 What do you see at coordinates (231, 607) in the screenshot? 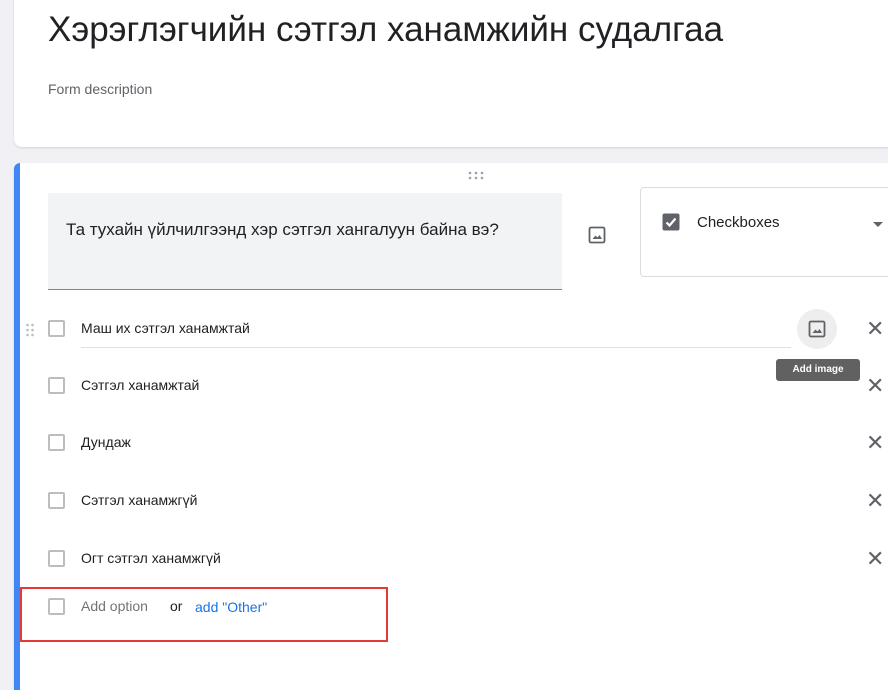
I see `add-other-link: add "Other"` at bounding box center [231, 607].